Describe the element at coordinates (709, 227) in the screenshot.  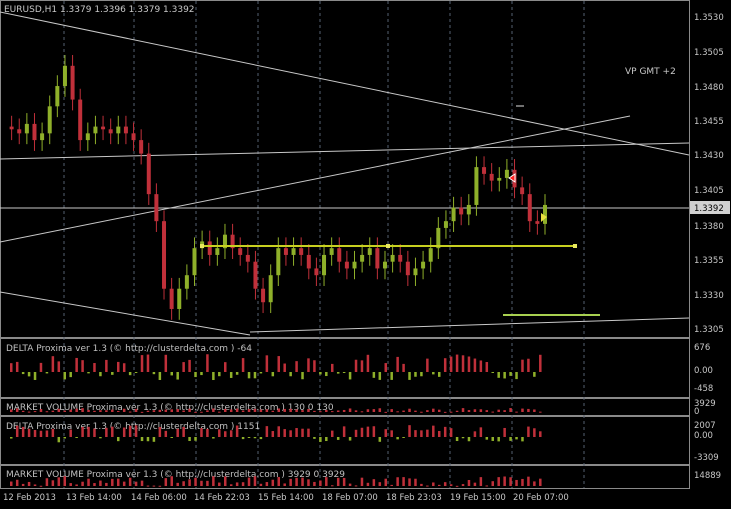
I see `price-tick: 1.3380` at that location.